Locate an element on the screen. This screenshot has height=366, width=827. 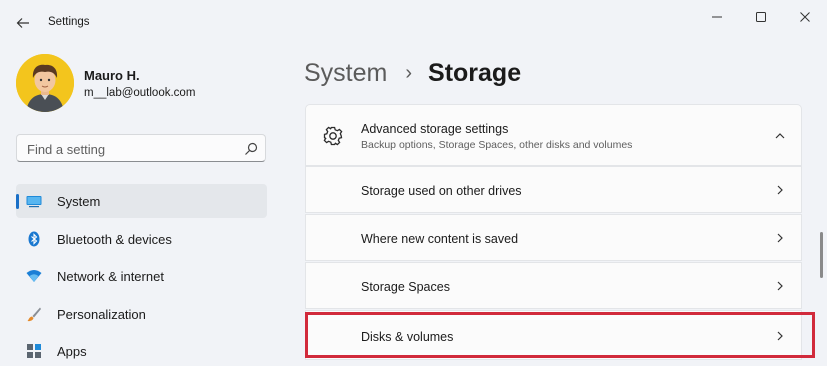
row-label: Storage used on other drives is located at coordinates (441, 191).